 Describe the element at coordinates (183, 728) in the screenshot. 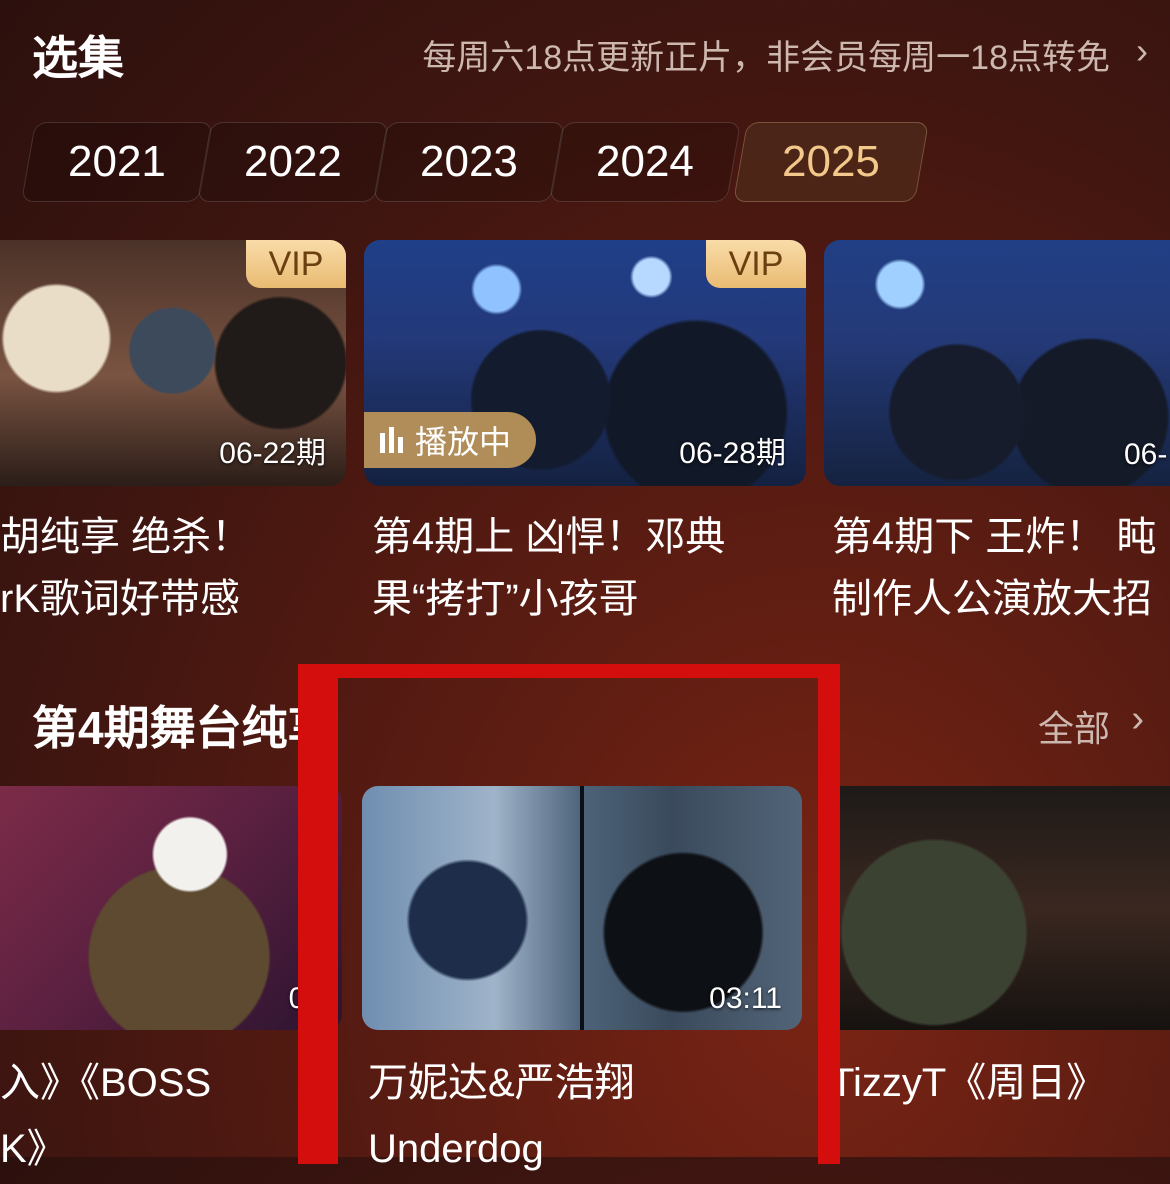

I see `section-title: 第4期舞台纯享` at that location.